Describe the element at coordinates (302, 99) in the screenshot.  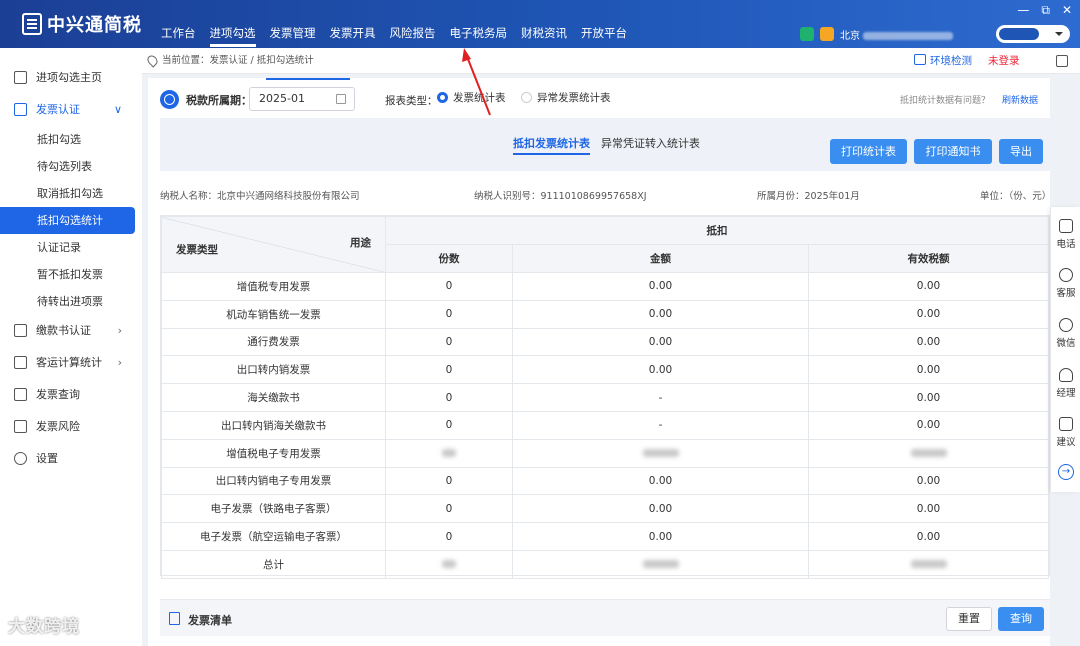
I see `period-picker: 2025-01` at that location.